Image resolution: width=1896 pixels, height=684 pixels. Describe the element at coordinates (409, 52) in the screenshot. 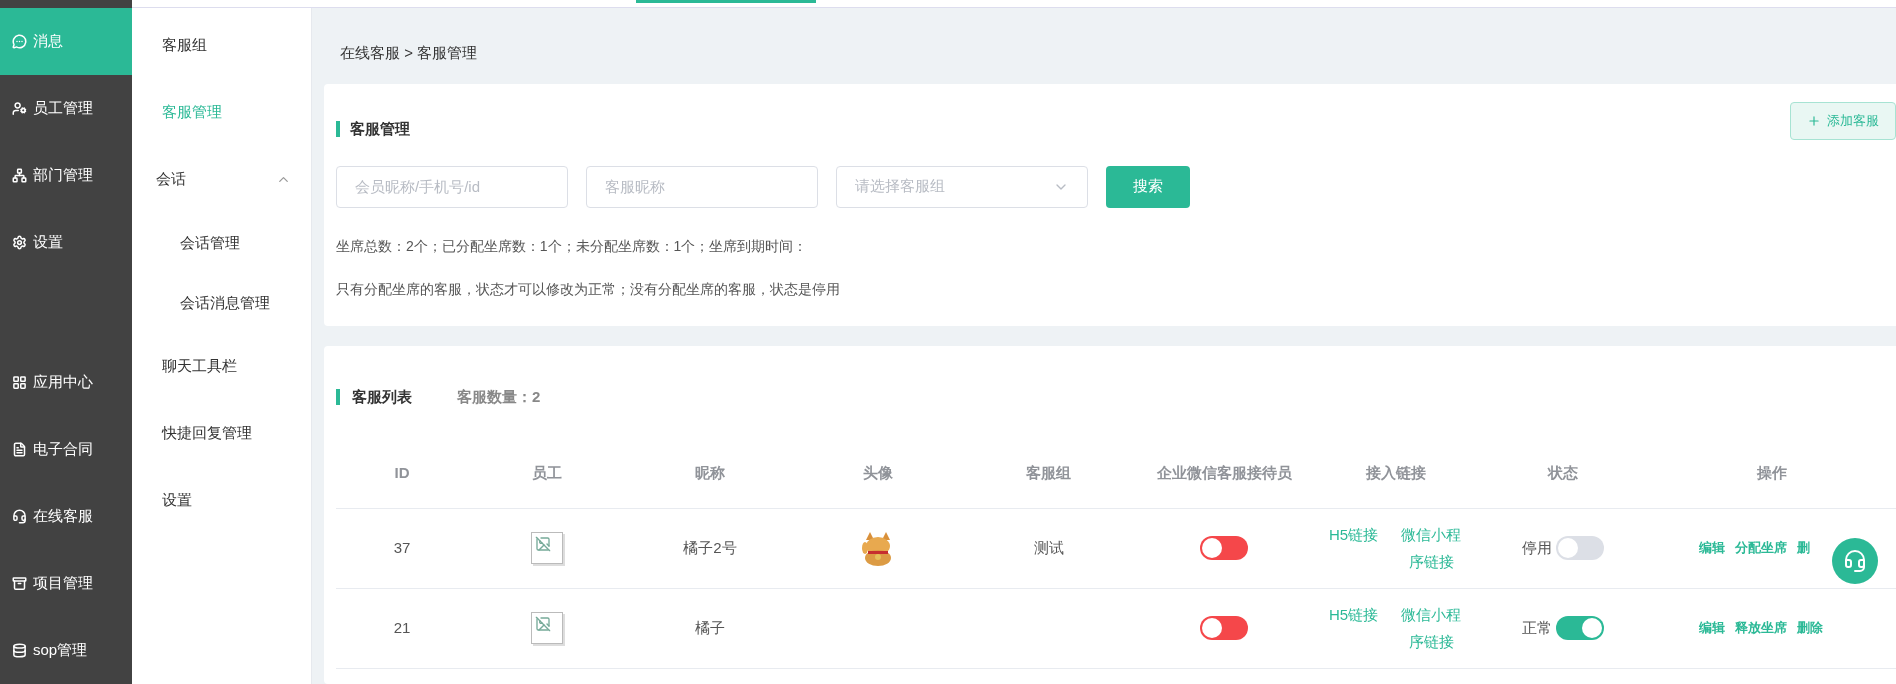

I see `breadcrumb: 在线客服 > 客服管理` at that location.